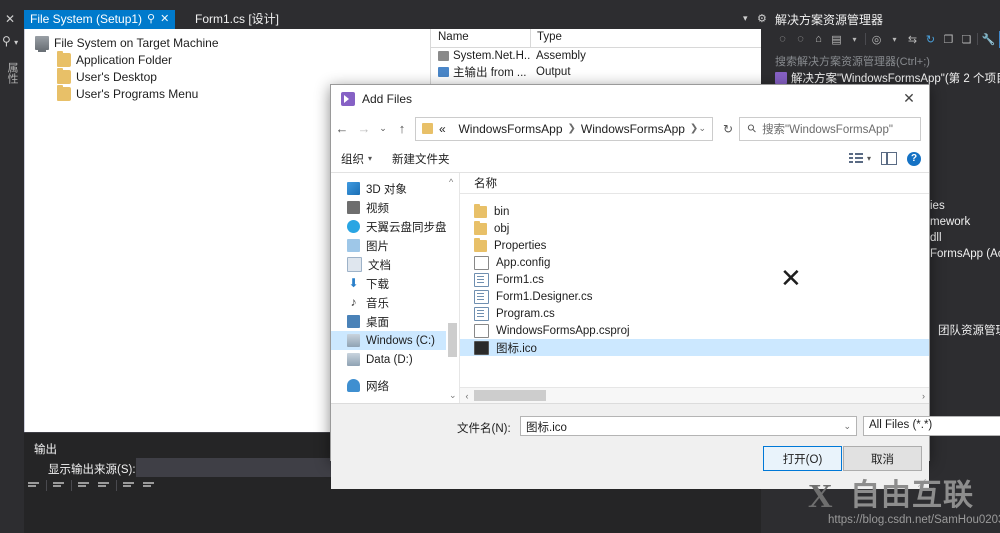 This screenshot has height=533, width=1000. I want to click on output-list-icon, so click(129, 485).